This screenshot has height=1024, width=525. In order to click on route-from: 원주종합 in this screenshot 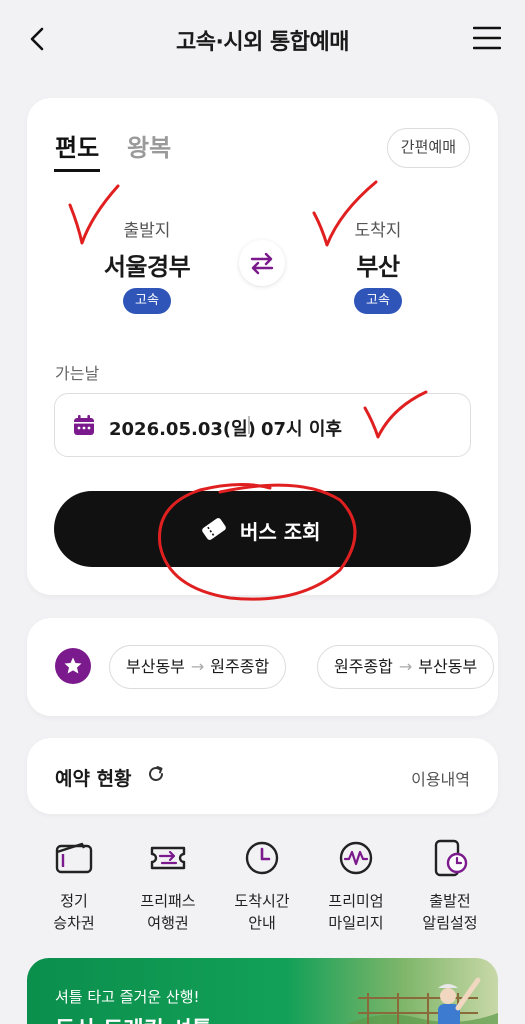, I will do `click(363, 666)`.